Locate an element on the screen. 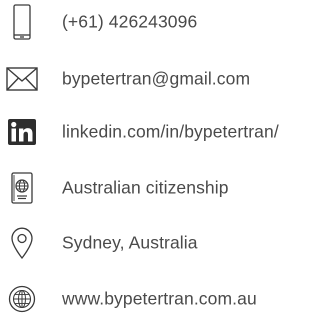  contact-row-email: bypetertran@gmail.com is located at coordinates (168, 79).